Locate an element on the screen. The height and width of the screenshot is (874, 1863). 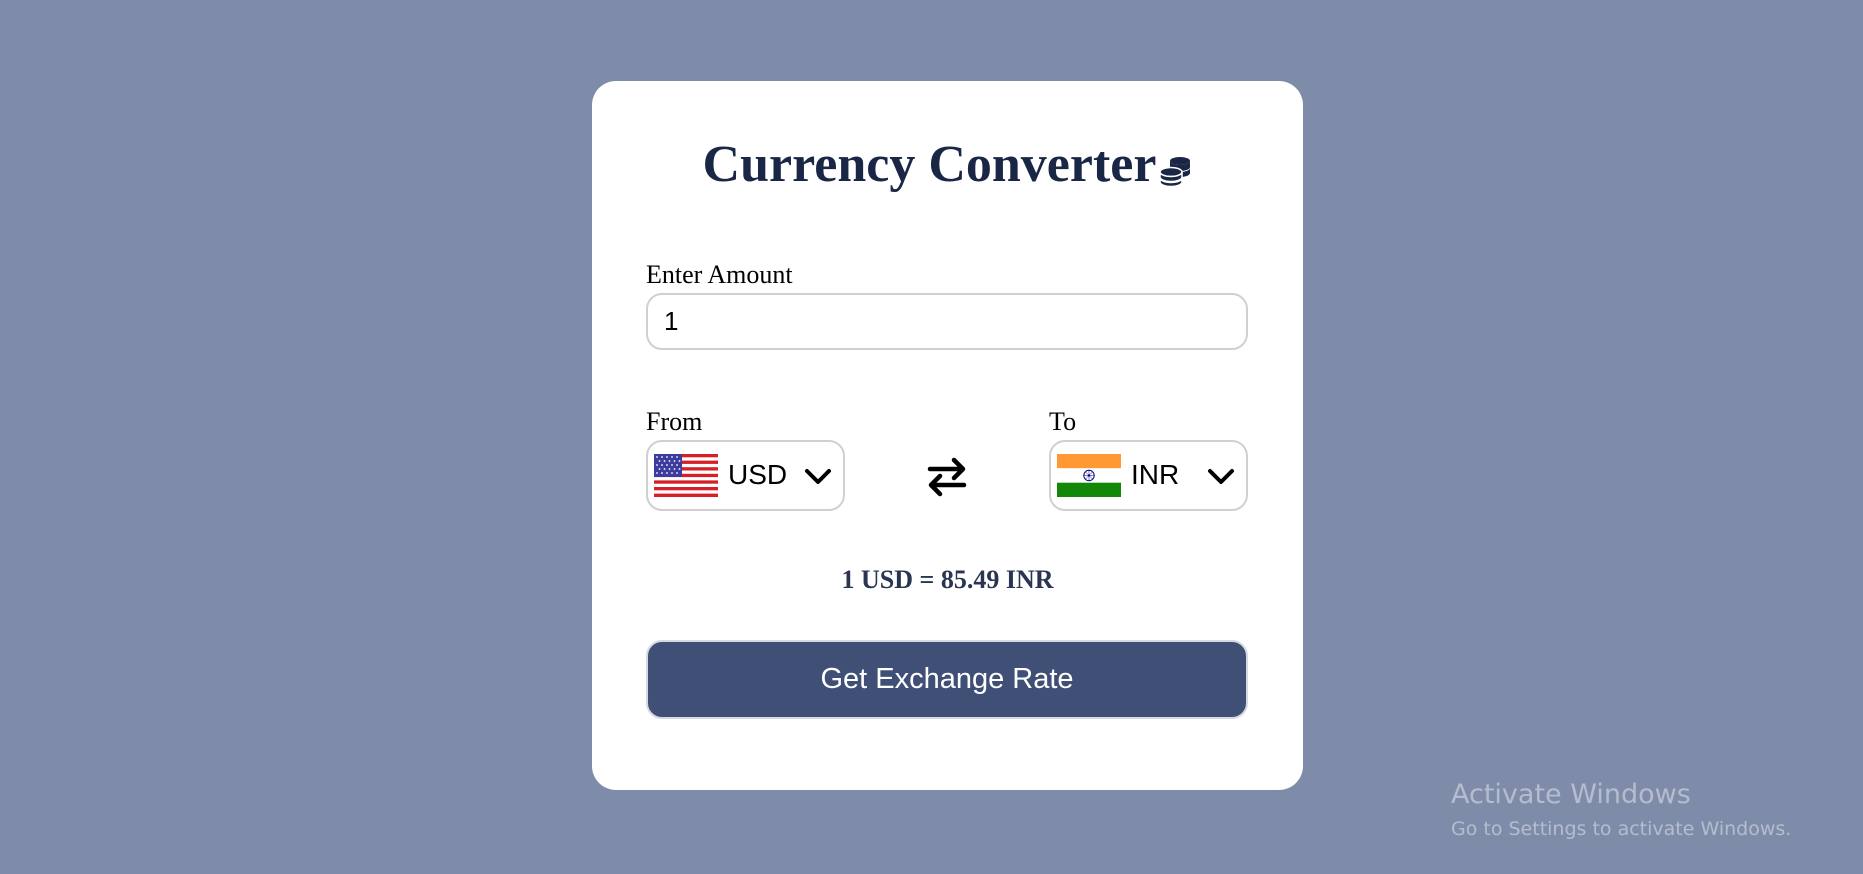
watermark-title: Activate Windows is located at coordinates (1571, 794).